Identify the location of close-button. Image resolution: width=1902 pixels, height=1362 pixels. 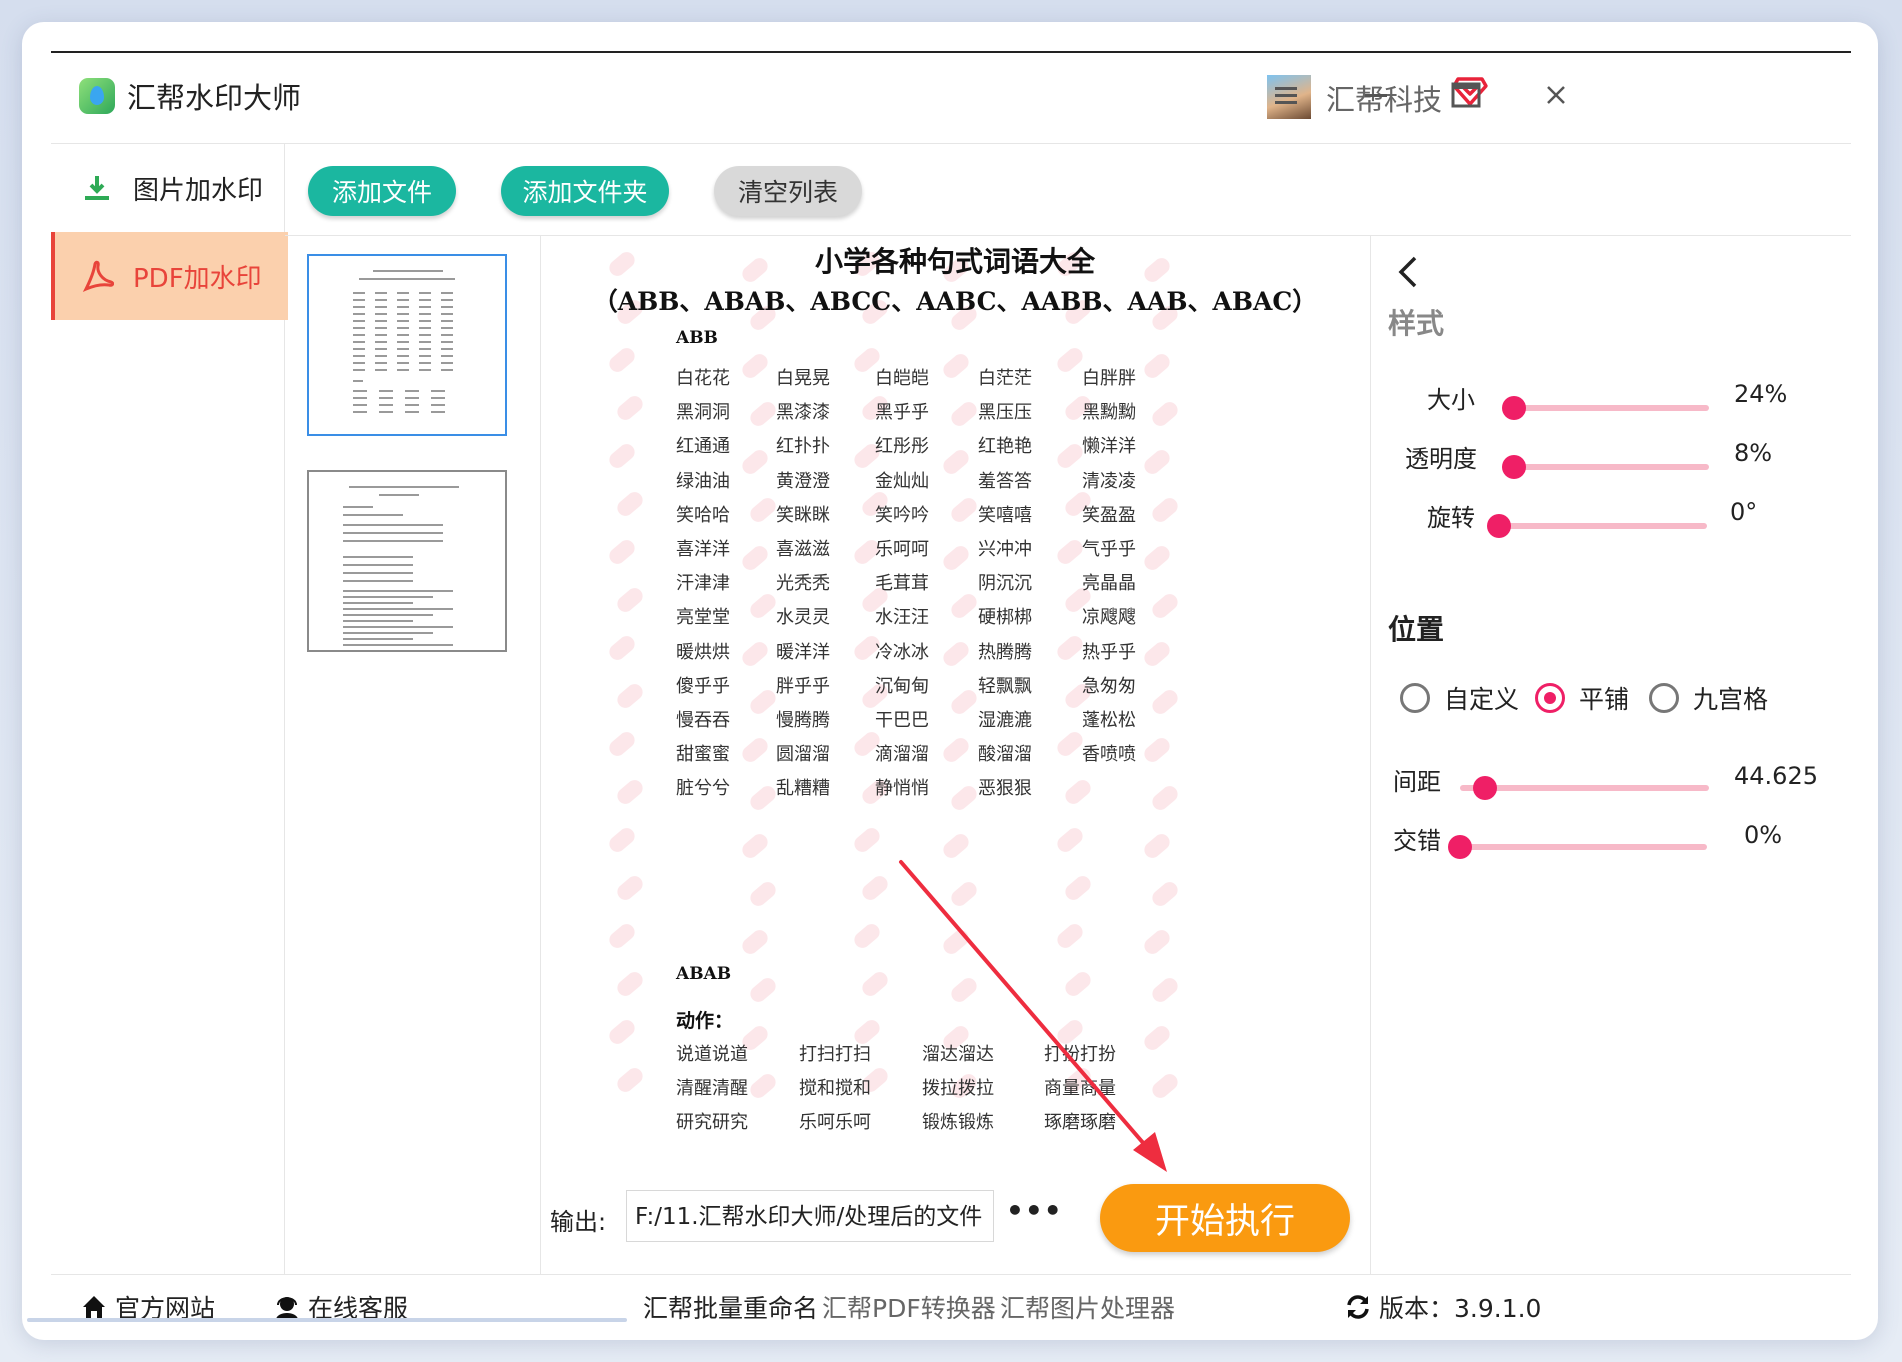
(1556, 95).